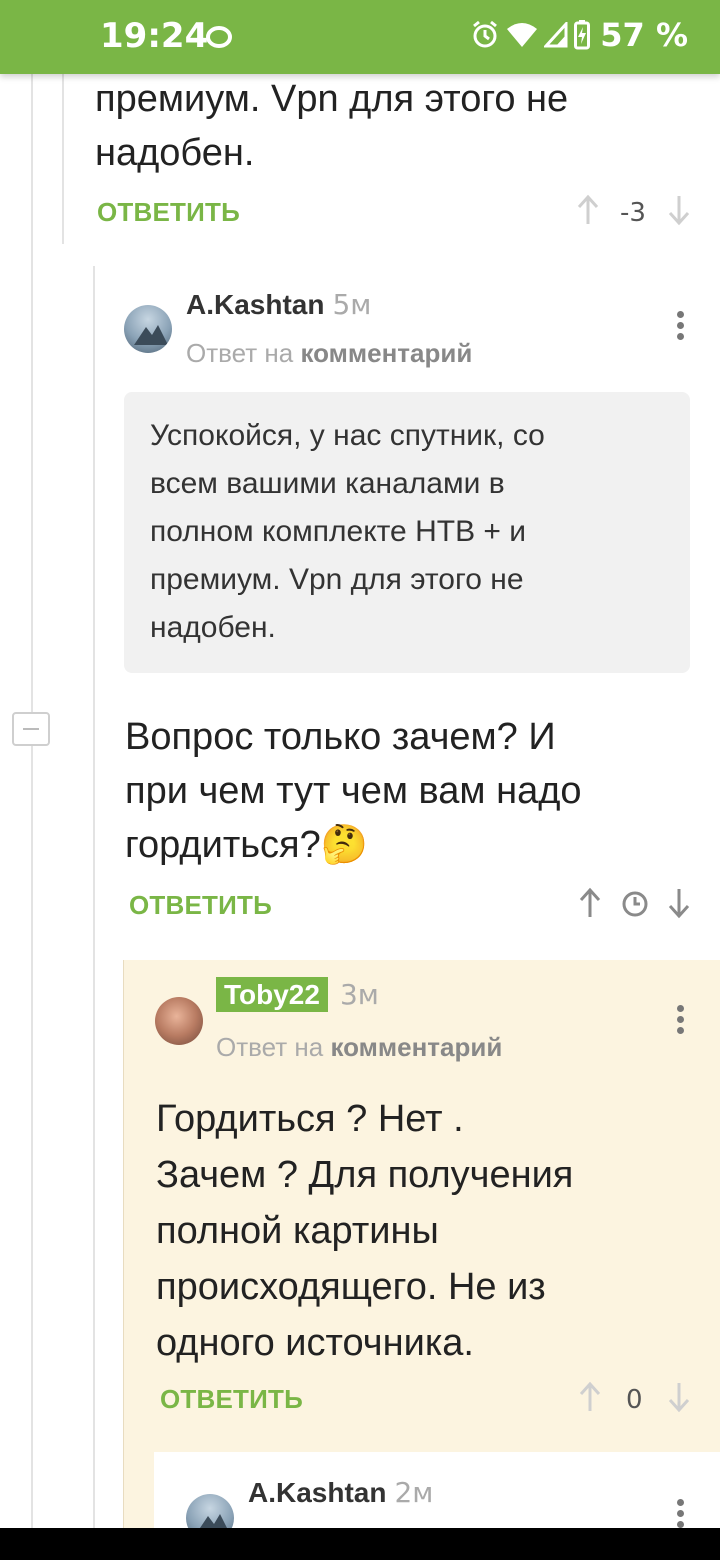 Image resolution: width=720 pixels, height=1560 pixels. I want to click on comment-header: A.Kashtan 2м, so click(340, 1492).